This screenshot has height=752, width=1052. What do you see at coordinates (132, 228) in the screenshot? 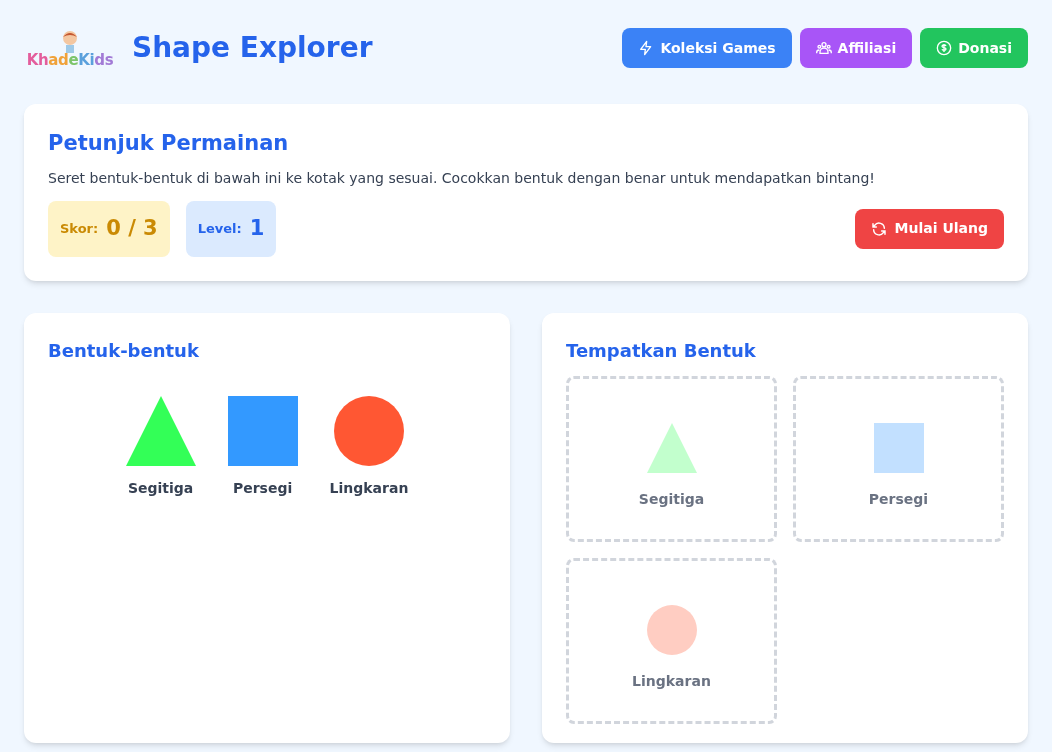
I see `score-value: 0 / 3` at bounding box center [132, 228].